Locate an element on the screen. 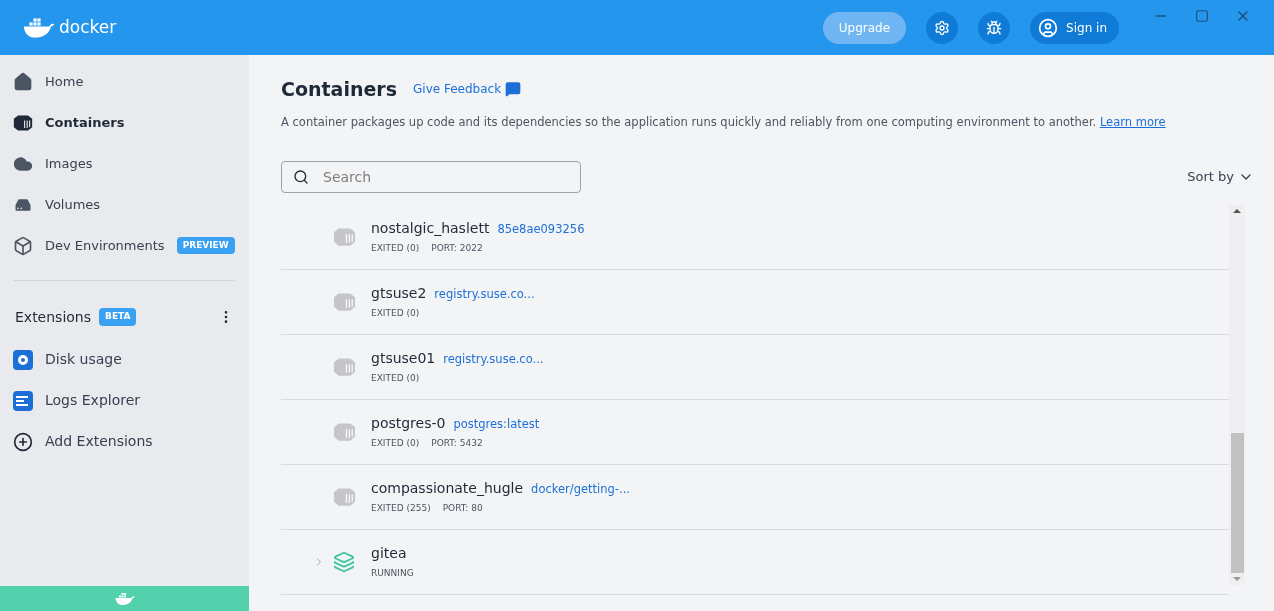 The image size is (1274, 611). extension-item: Disk usage is located at coordinates (124, 359).